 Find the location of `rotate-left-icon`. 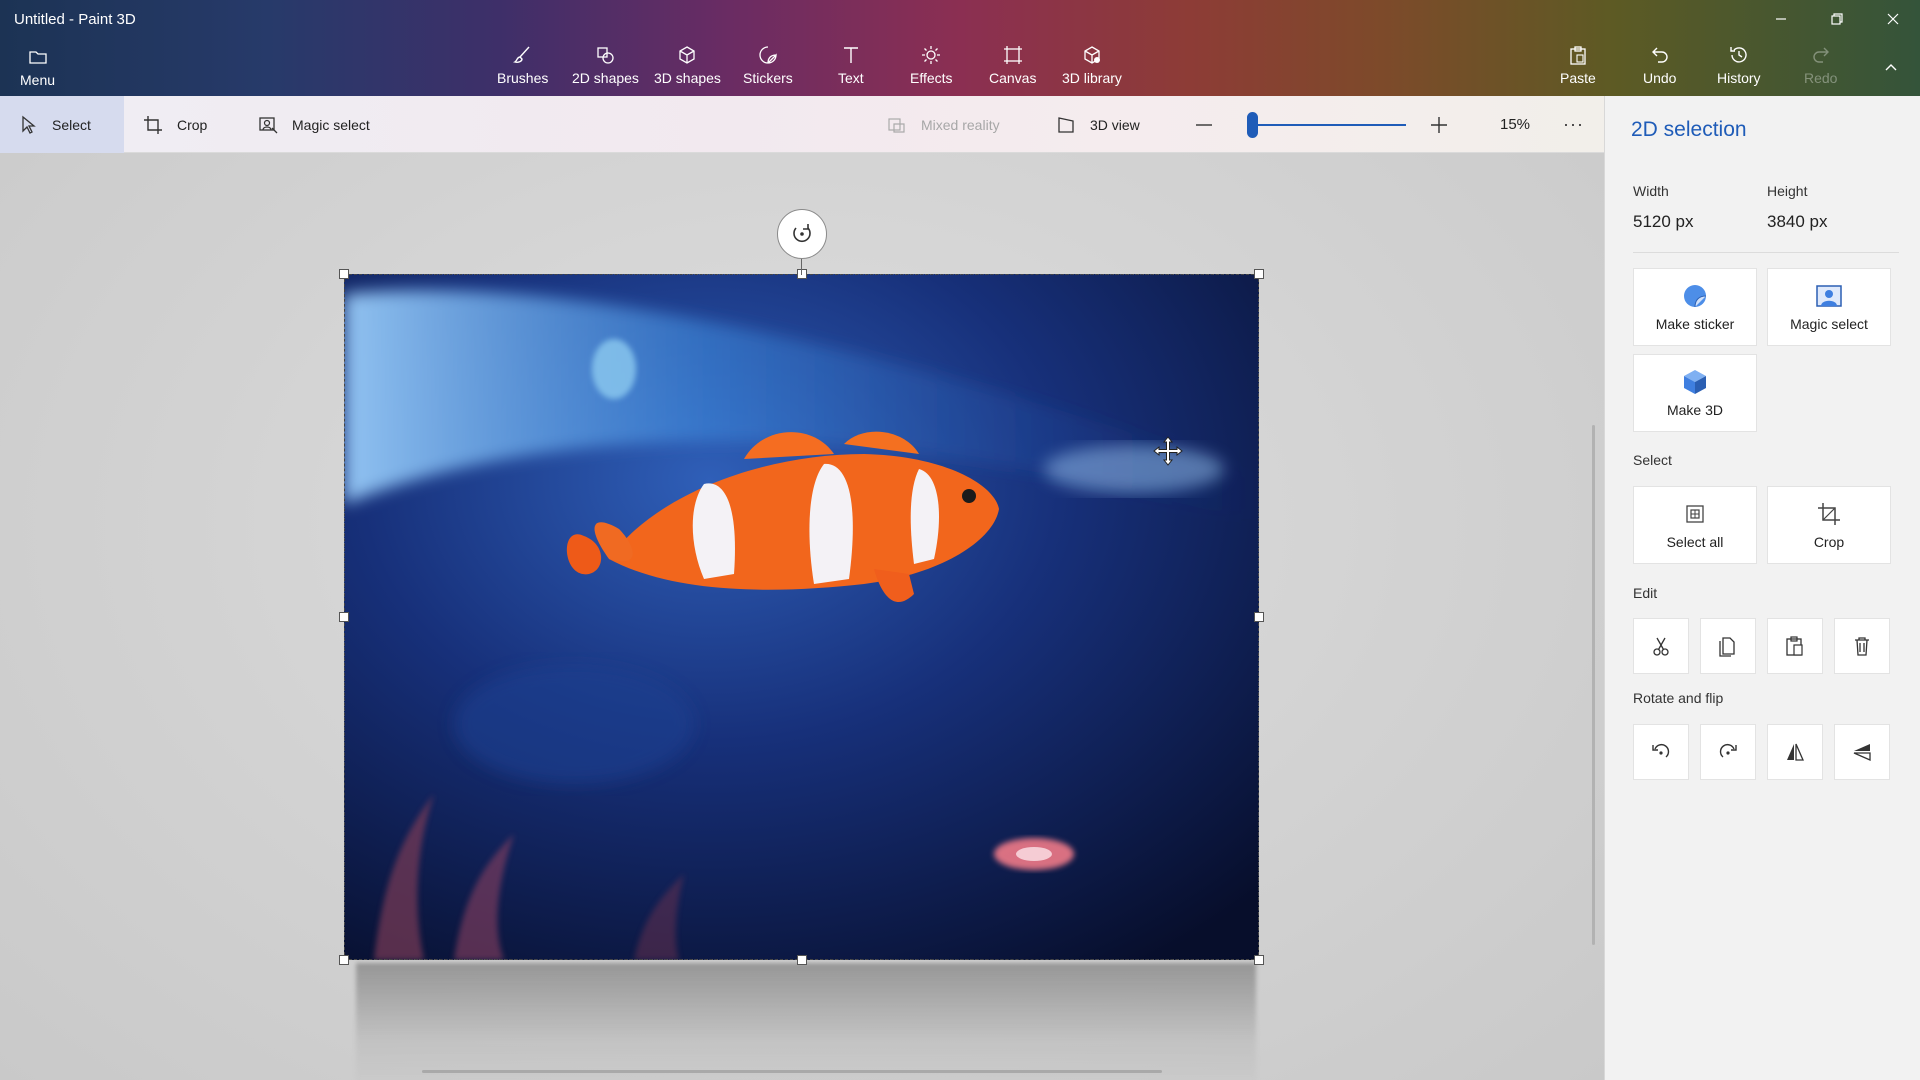

rotate-left-icon is located at coordinates (1661, 750).